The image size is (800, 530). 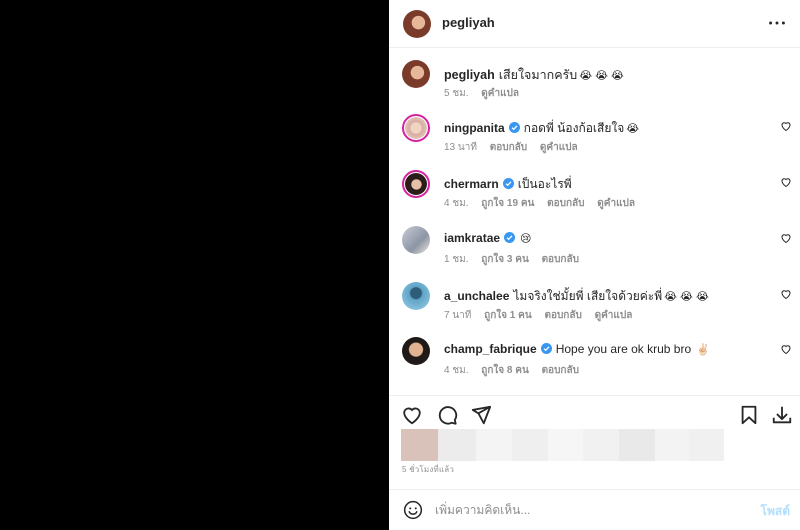 What do you see at coordinates (601, 76) in the screenshot?
I see `caption-emojis: 😭 😭 😭` at bounding box center [601, 76].